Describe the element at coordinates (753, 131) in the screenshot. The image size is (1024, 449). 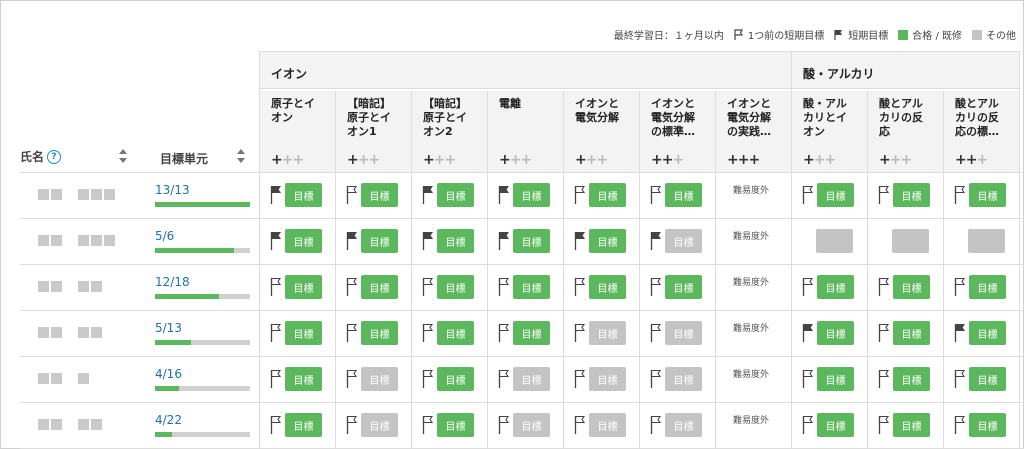
I see `column-header: イオンと 電気分解 の実践… +++` at that location.